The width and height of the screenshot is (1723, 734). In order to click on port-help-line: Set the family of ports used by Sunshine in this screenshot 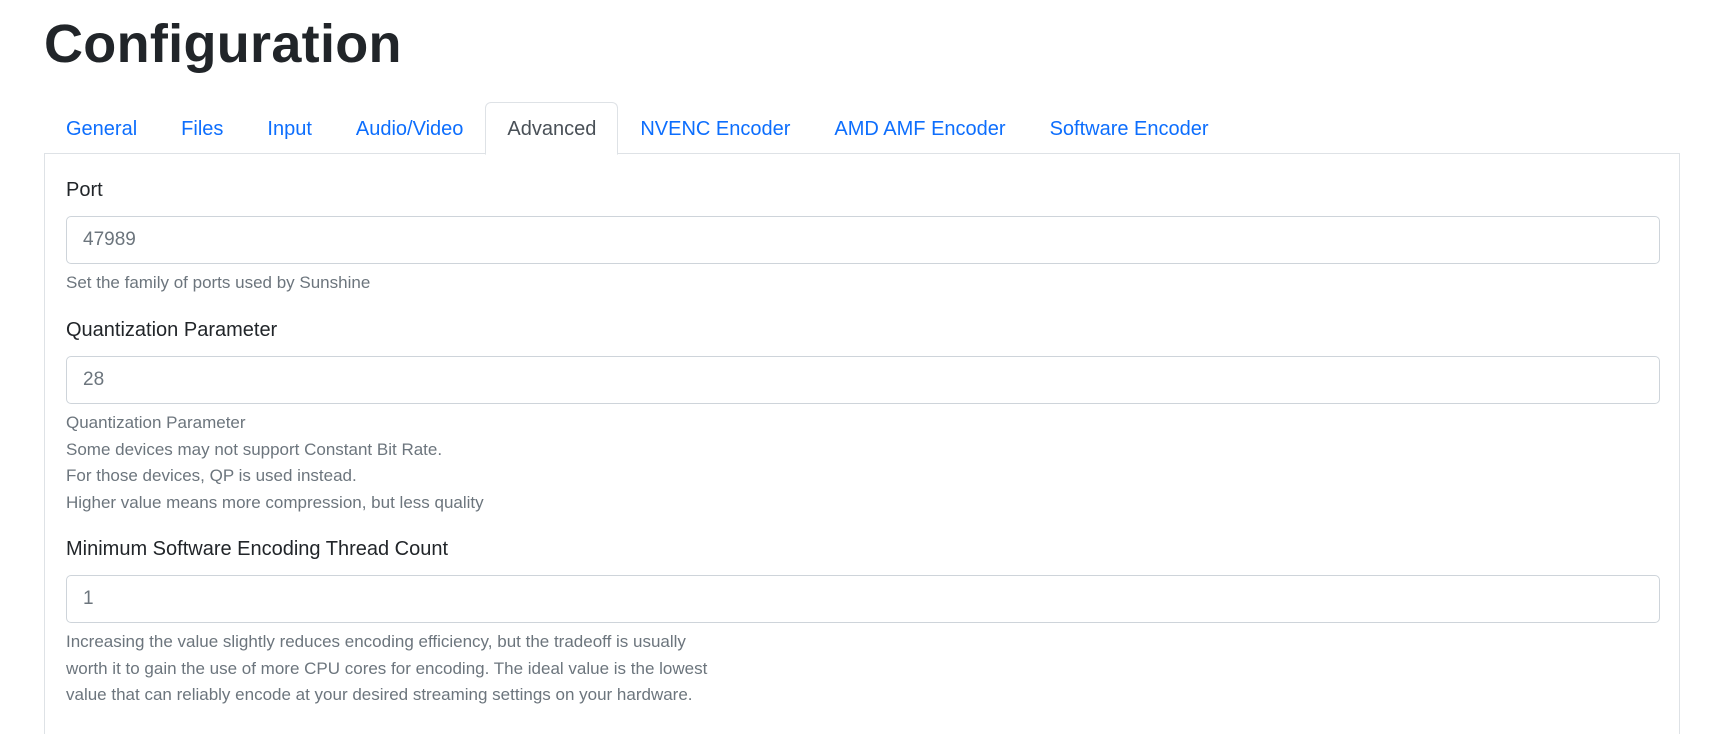, I will do `click(218, 282)`.